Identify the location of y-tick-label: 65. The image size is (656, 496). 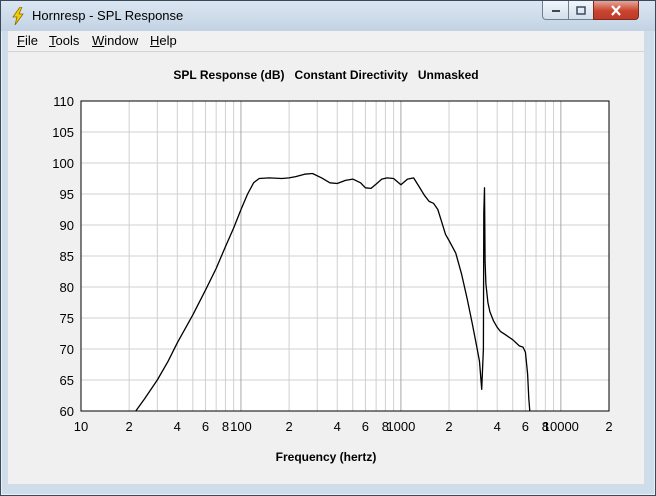
(67, 380).